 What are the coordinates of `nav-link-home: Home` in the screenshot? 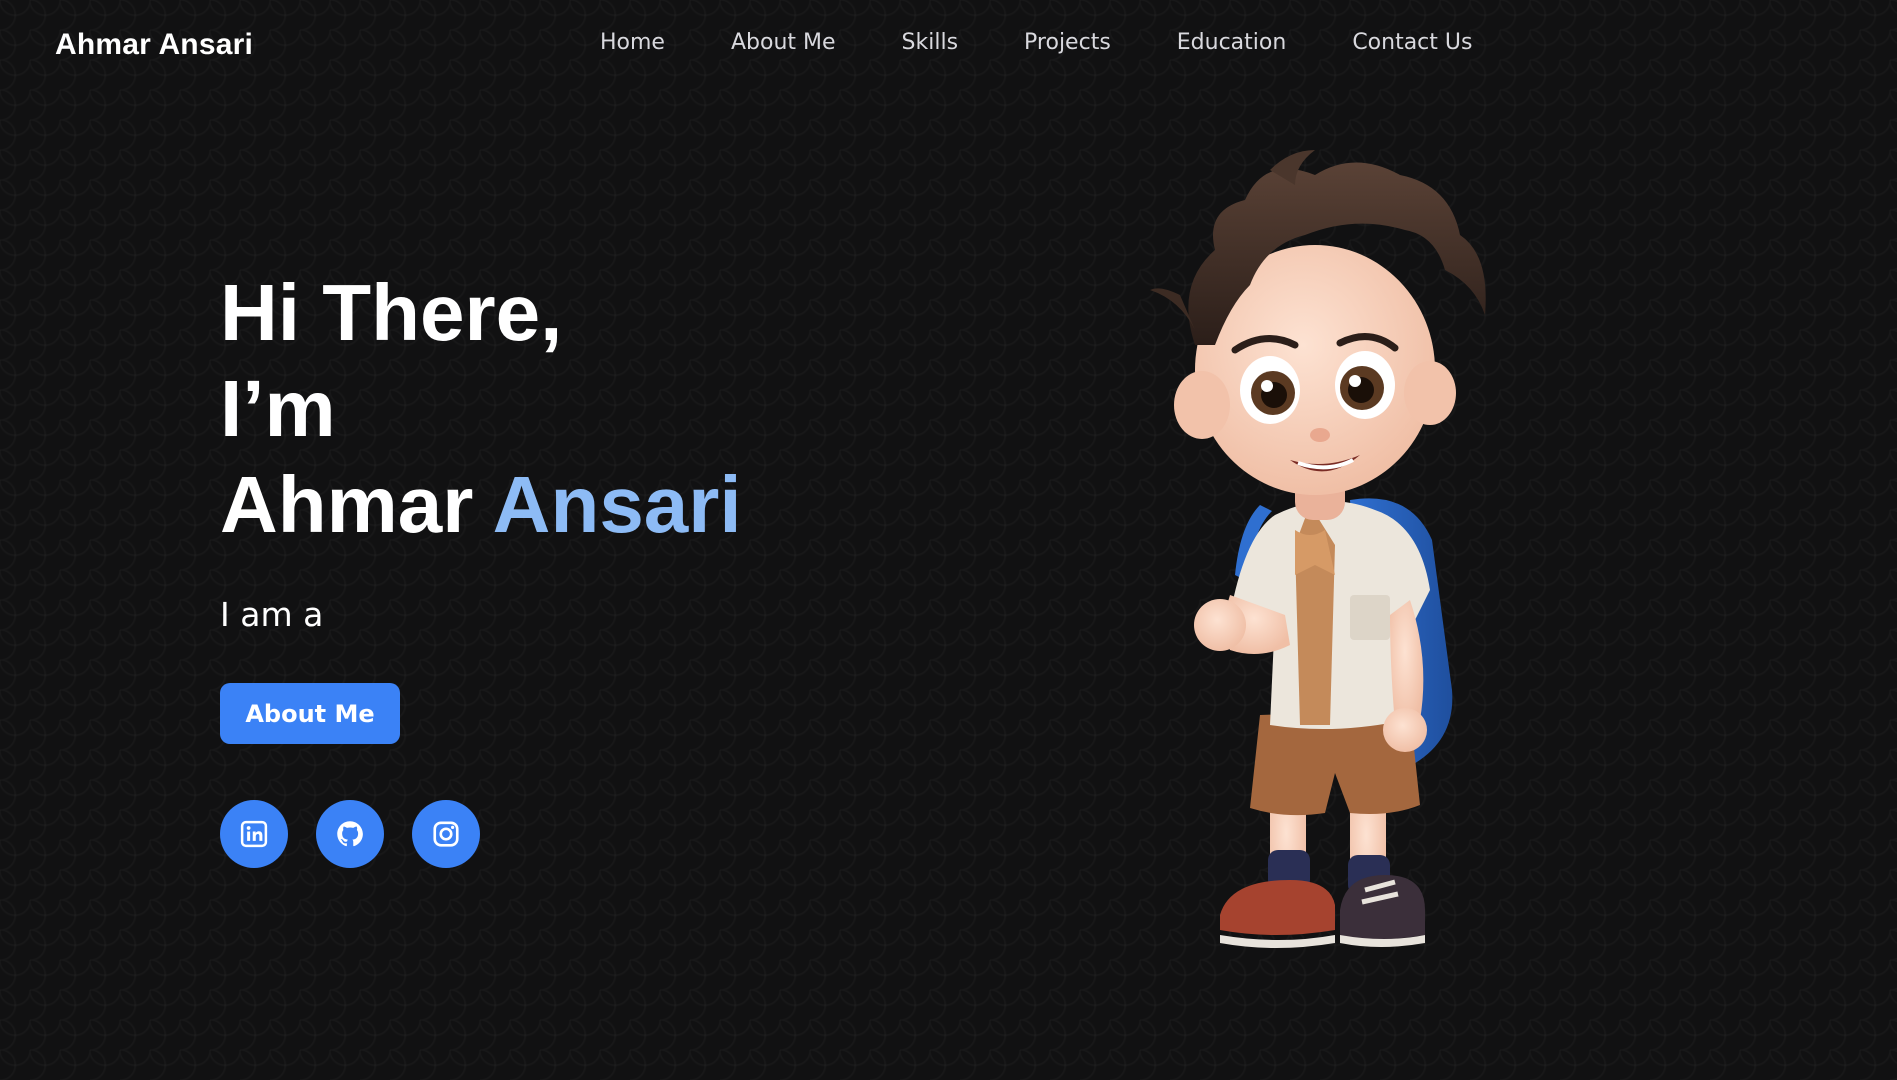 It's located at (632, 42).